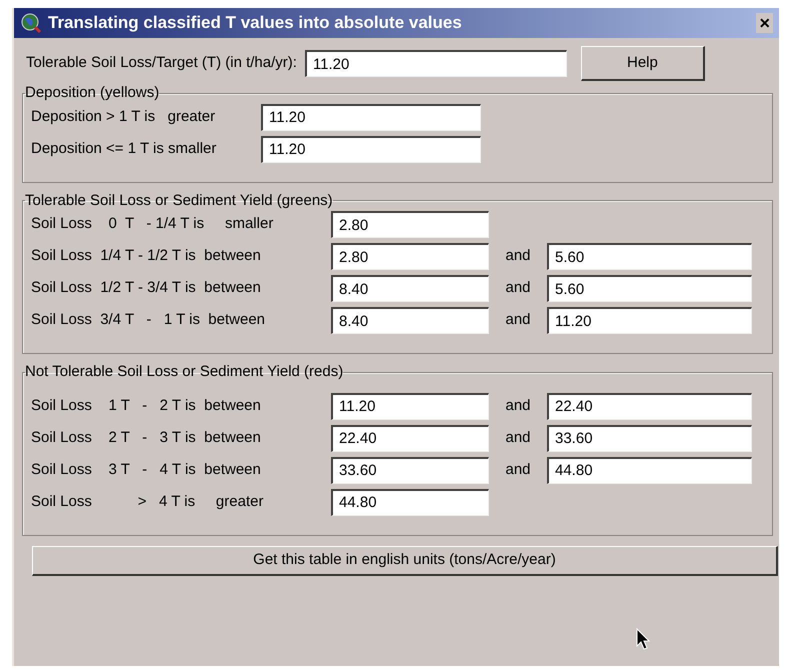 The image size is (787, 670). Describe the element at coordinates (123, 116) in the screenshot. I see `row-label: Deposition > 1 T is greater` at that location.